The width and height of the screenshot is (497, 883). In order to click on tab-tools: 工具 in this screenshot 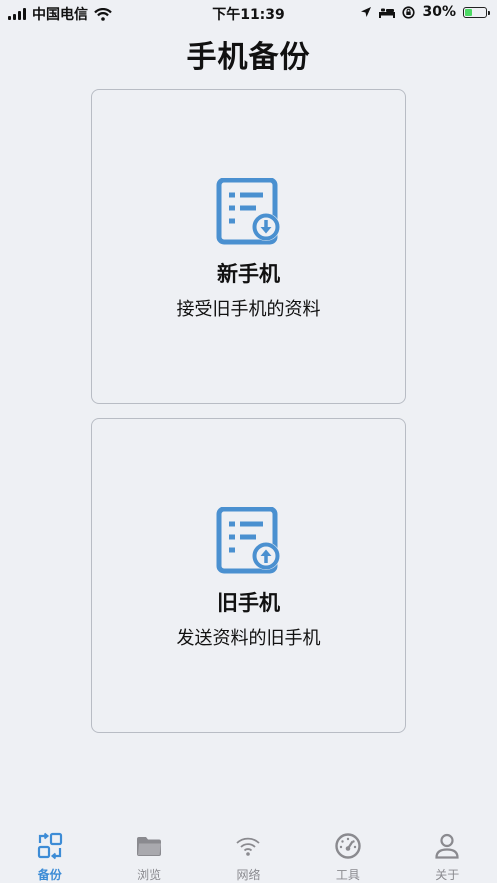, I will do `click(347, 854)`.